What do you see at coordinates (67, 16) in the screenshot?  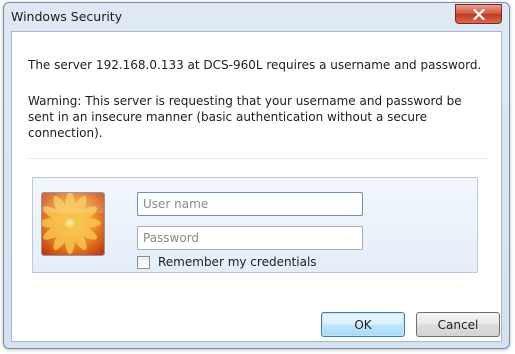 I see `dialog-title: Windows Security` at bounding box center [67, 16].